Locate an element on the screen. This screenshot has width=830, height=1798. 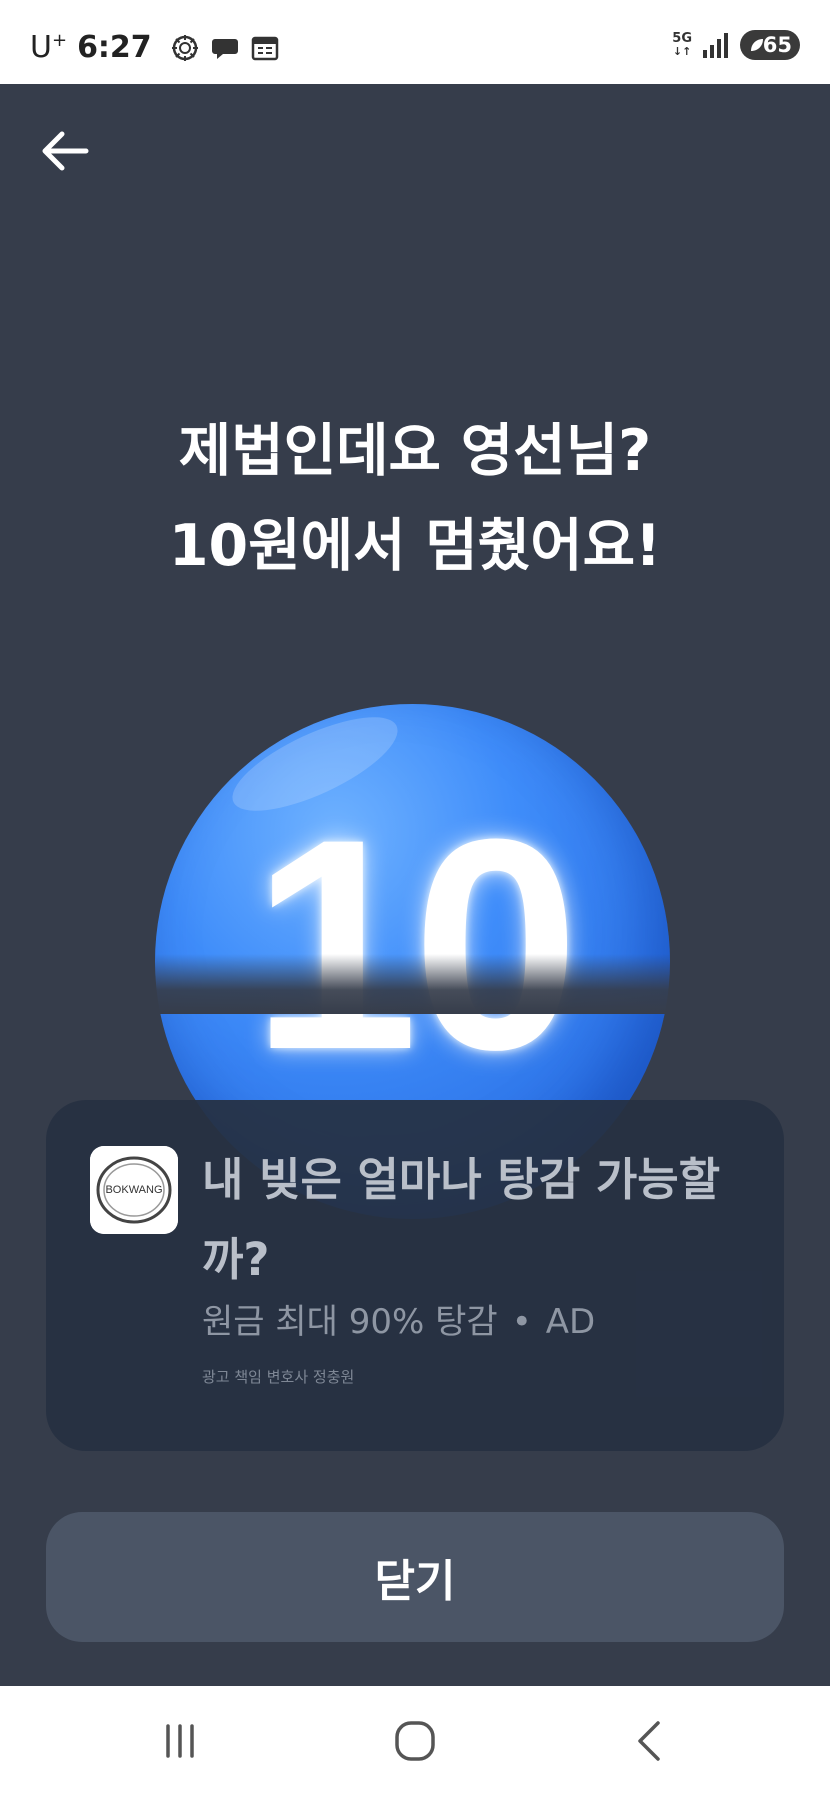
battery-level: 65 is located at coordinates (777, 45).